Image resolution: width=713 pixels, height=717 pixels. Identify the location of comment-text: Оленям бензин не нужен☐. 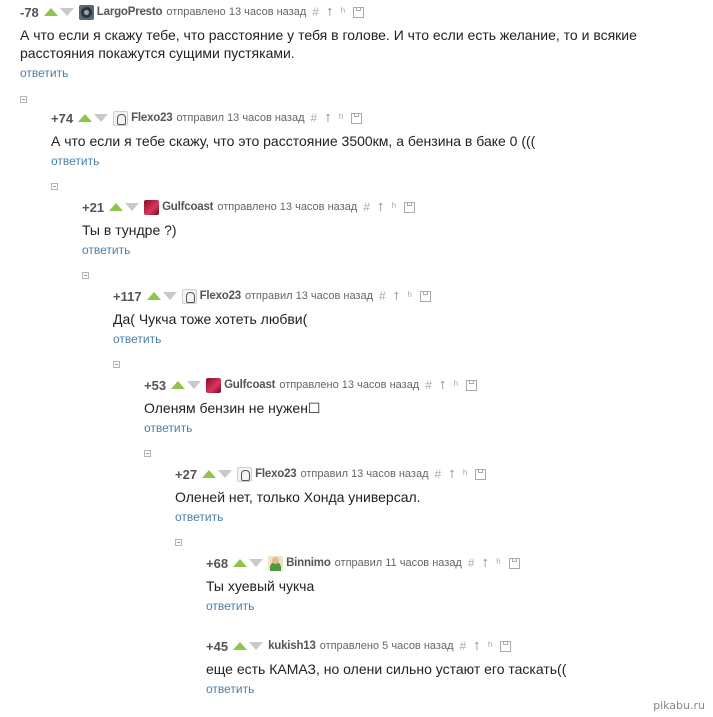
(232, 408).